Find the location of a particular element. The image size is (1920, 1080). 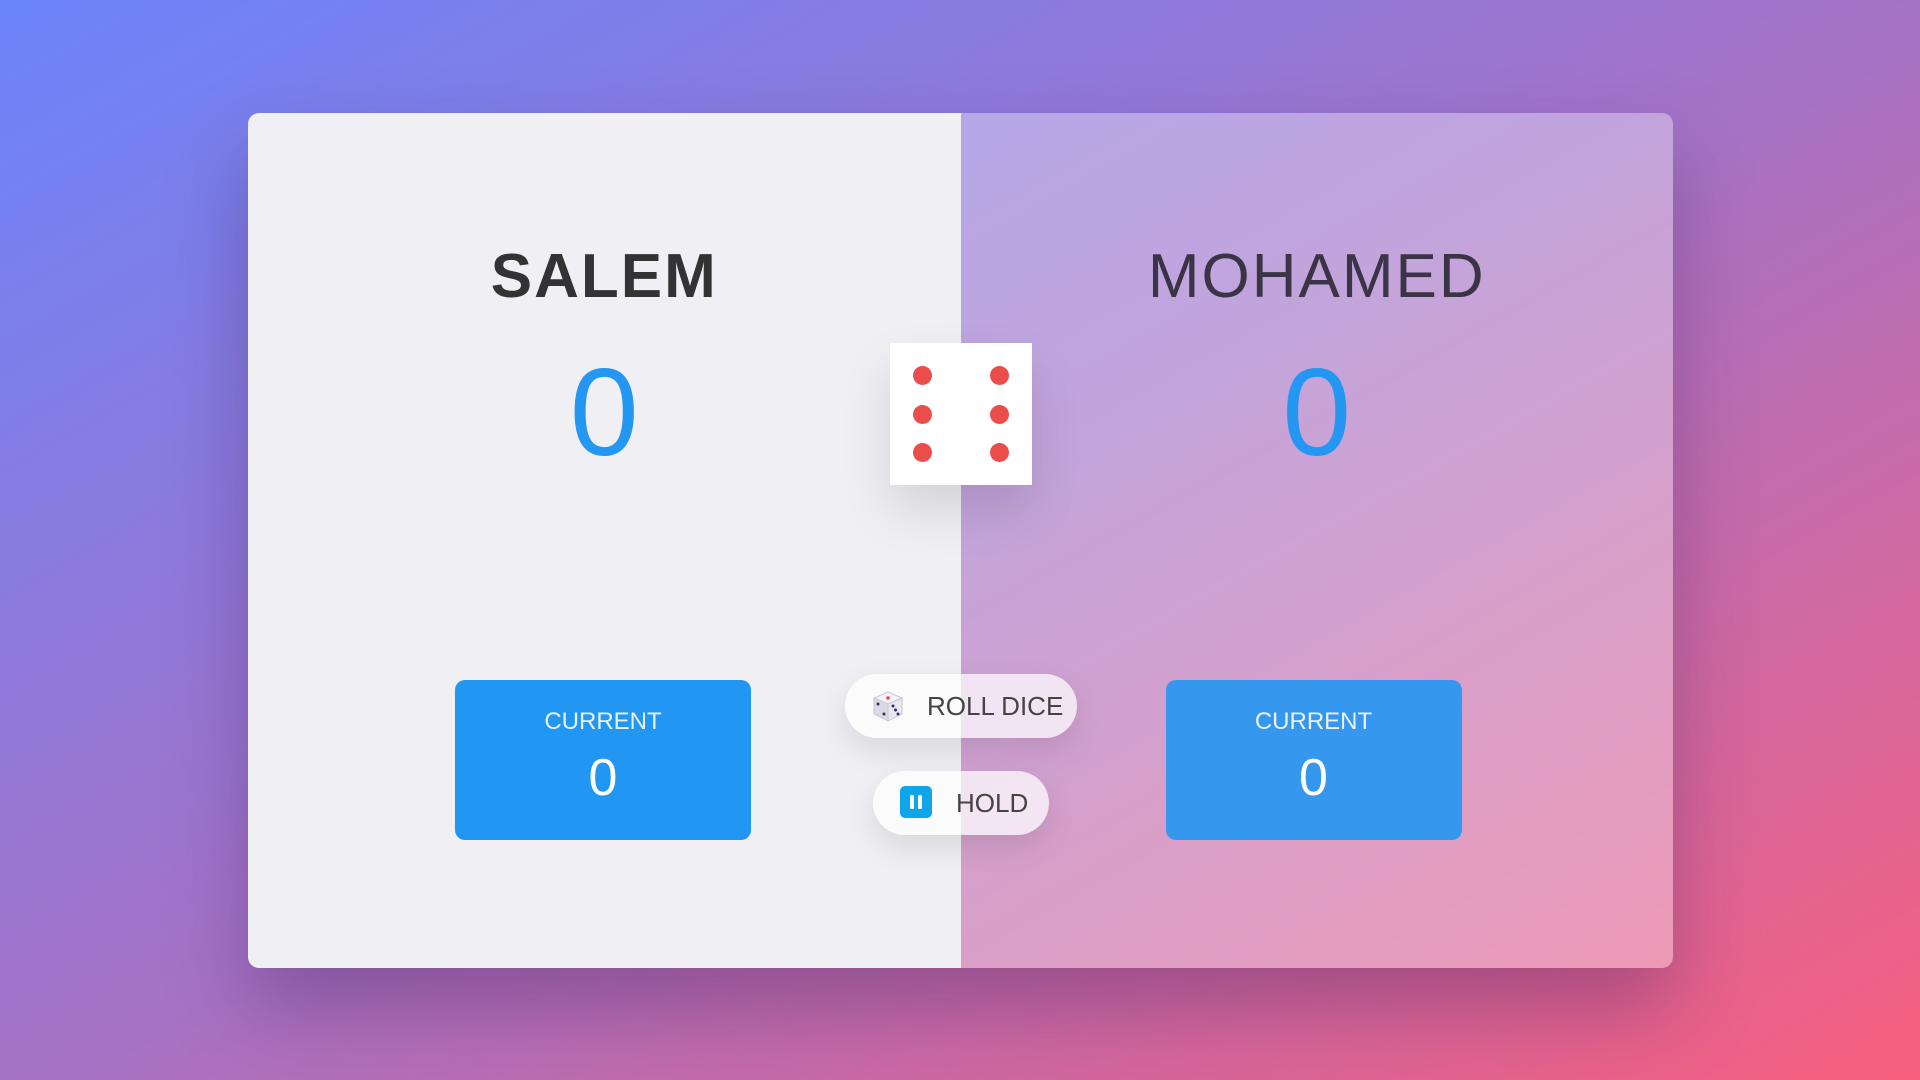

player-1-name: Salem is located at coordinates (604, 276).